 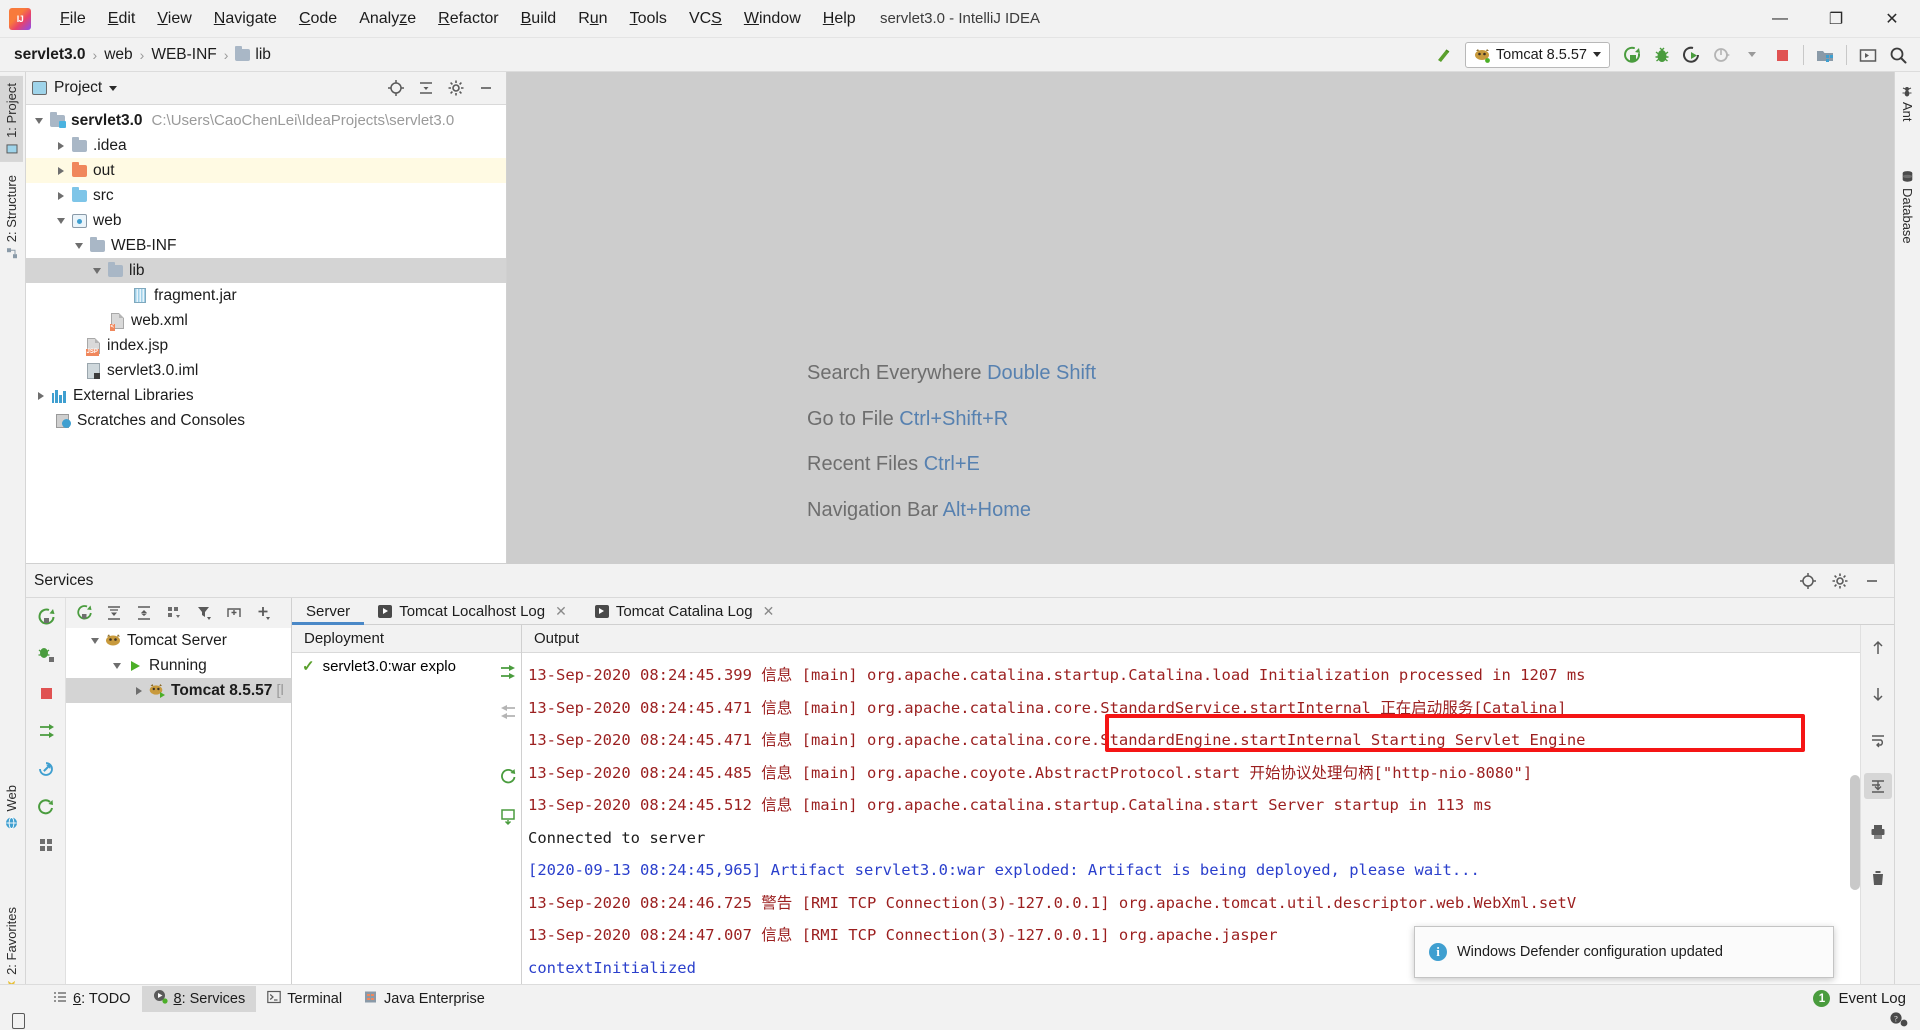 What do you see at coordinates (92, 999) in the screenshot?
I see `bottom-tab-todo: 6: TODO` at bounding box center [92, 999].